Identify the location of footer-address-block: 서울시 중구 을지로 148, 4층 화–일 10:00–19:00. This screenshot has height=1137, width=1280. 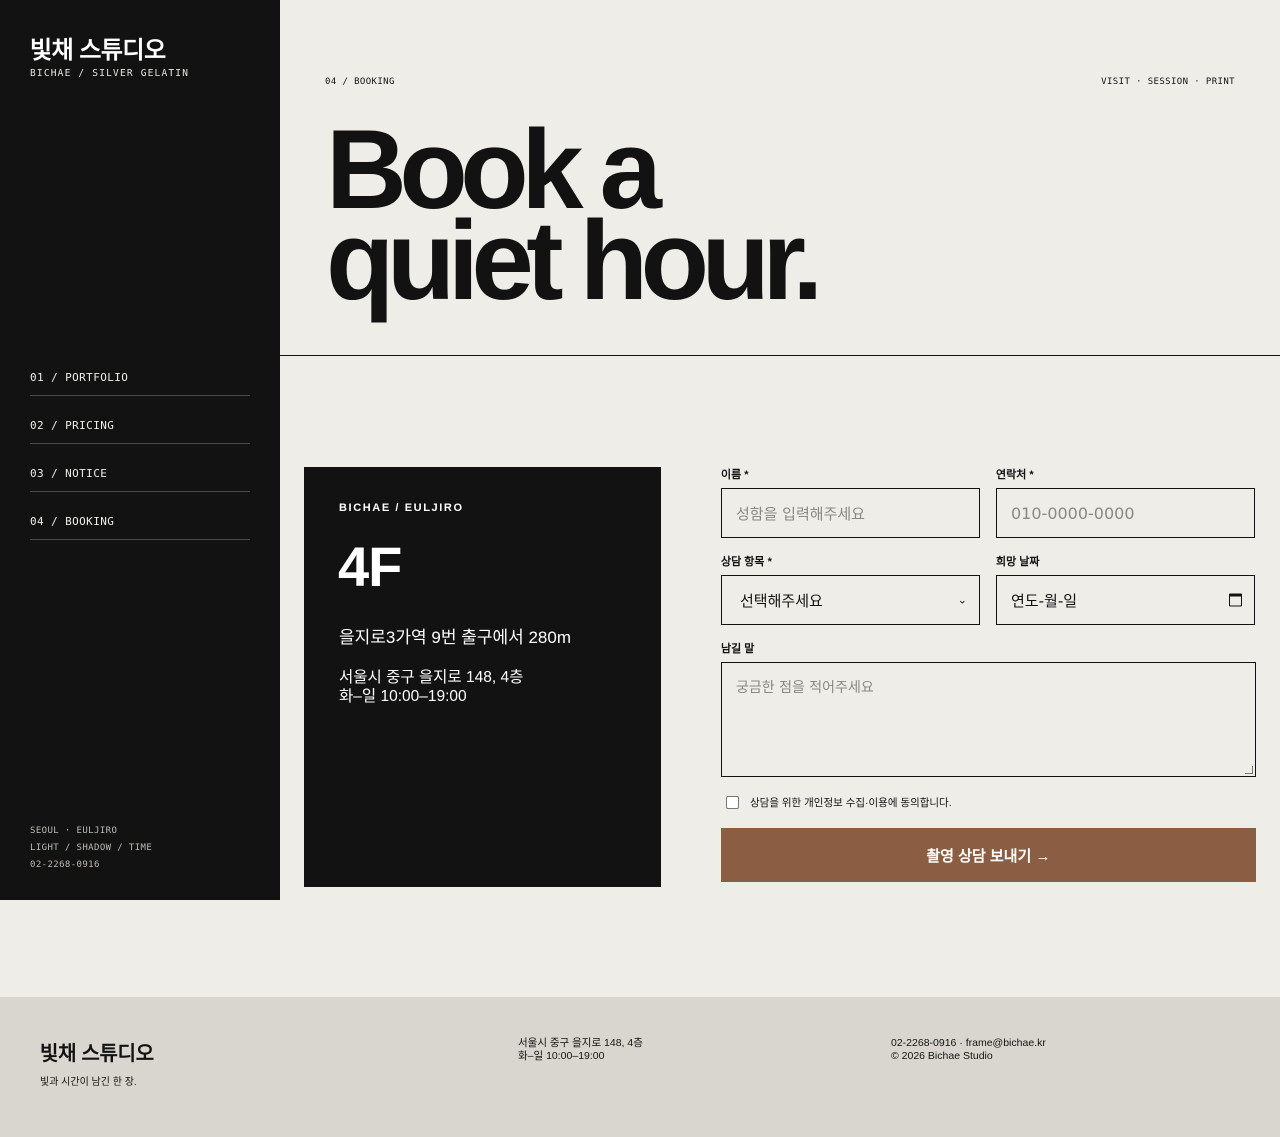
(580, 1050).